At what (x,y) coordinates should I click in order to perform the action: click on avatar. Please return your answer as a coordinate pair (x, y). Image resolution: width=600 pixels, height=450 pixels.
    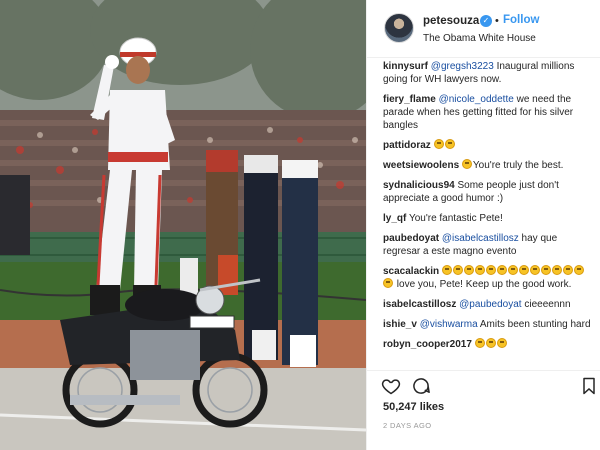
    Looking at the image, I should click on (399, 28).